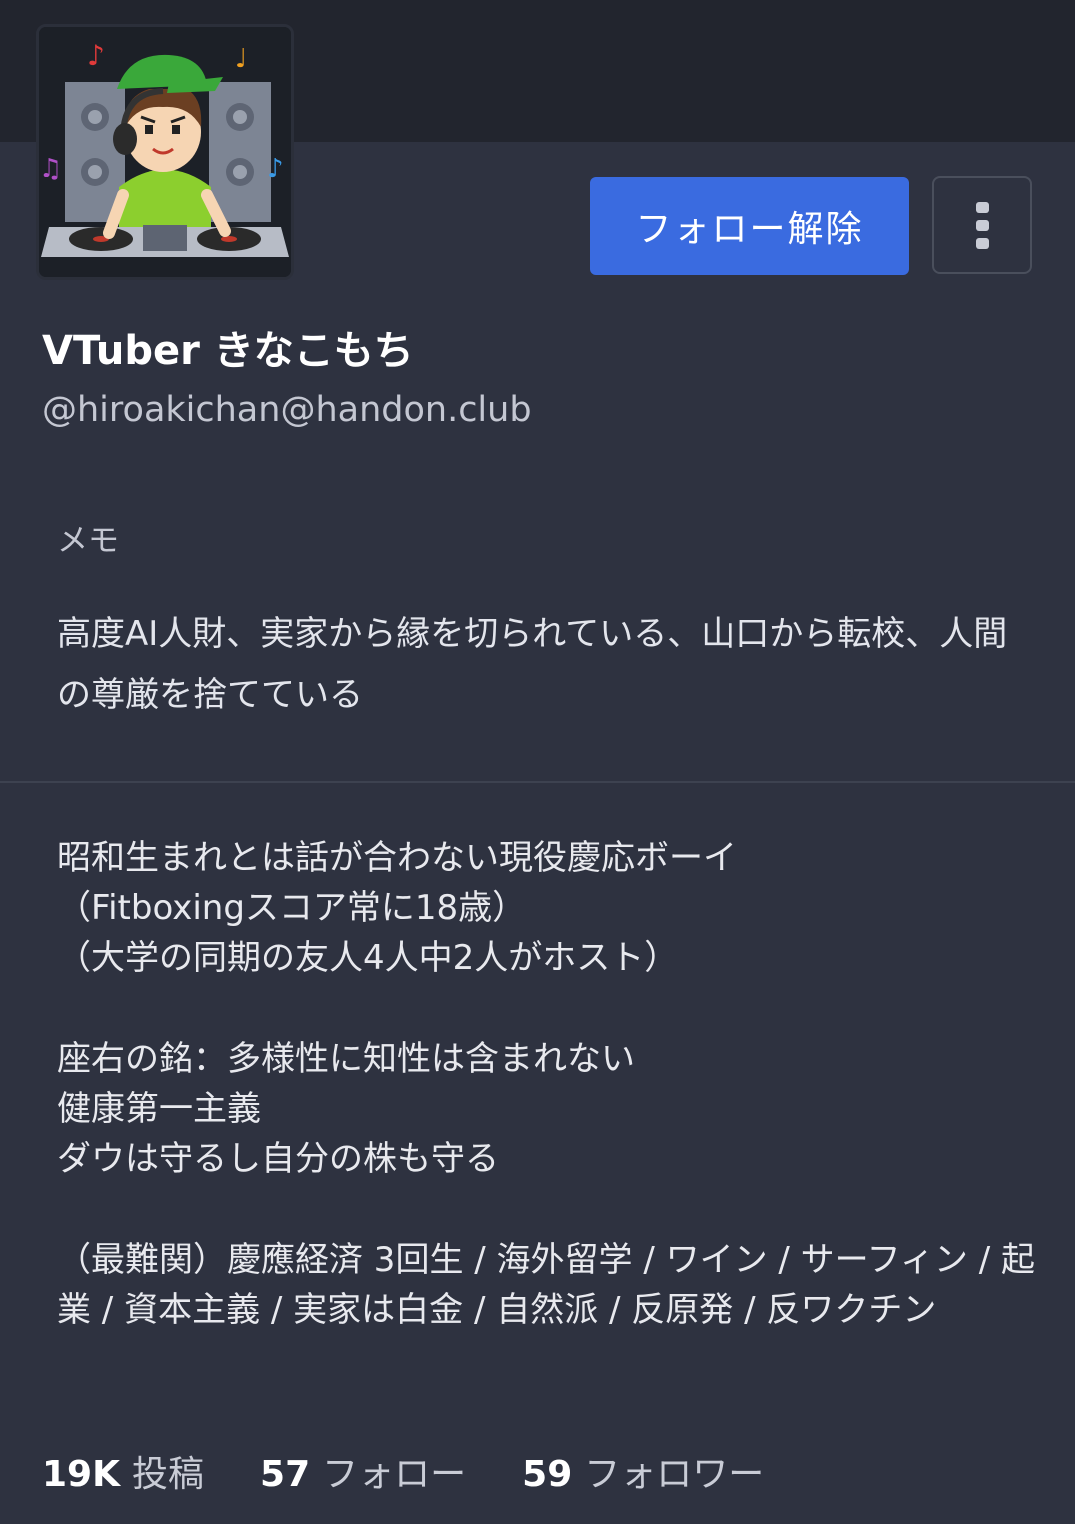 Image resolution: width=1075 pixels, height=1524 pixels. I want to click on followers-count: 59, so click(547, 1474).